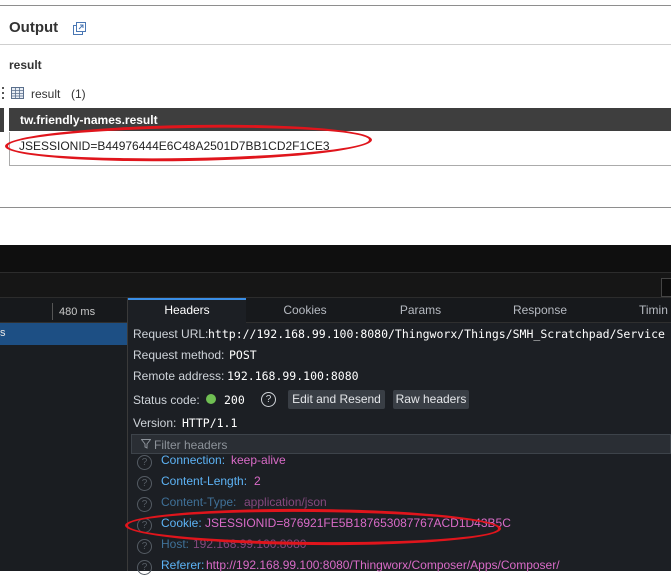  Describe the element at coordinates (155, 423) in the screenshot. I see `version-label: Version:` at that location.